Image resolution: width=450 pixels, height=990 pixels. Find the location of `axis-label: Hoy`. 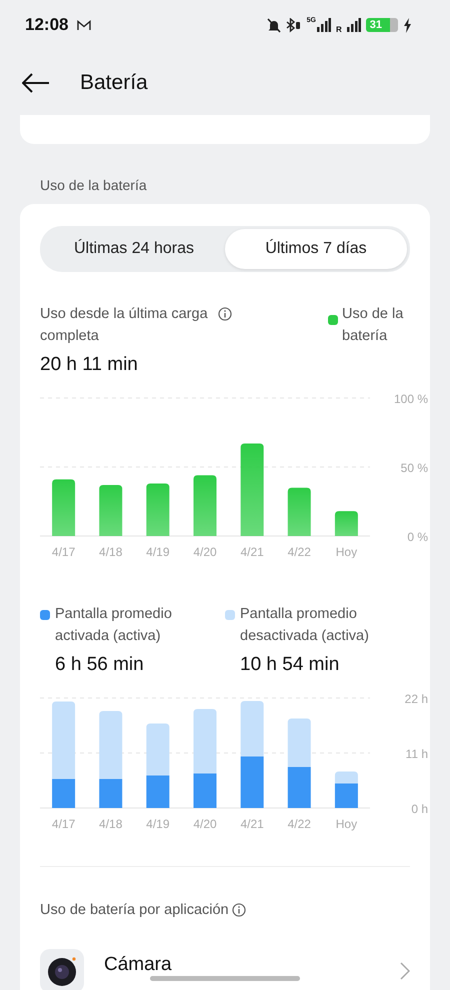

axis-label: Hoy is located at coordinates (347, 824).